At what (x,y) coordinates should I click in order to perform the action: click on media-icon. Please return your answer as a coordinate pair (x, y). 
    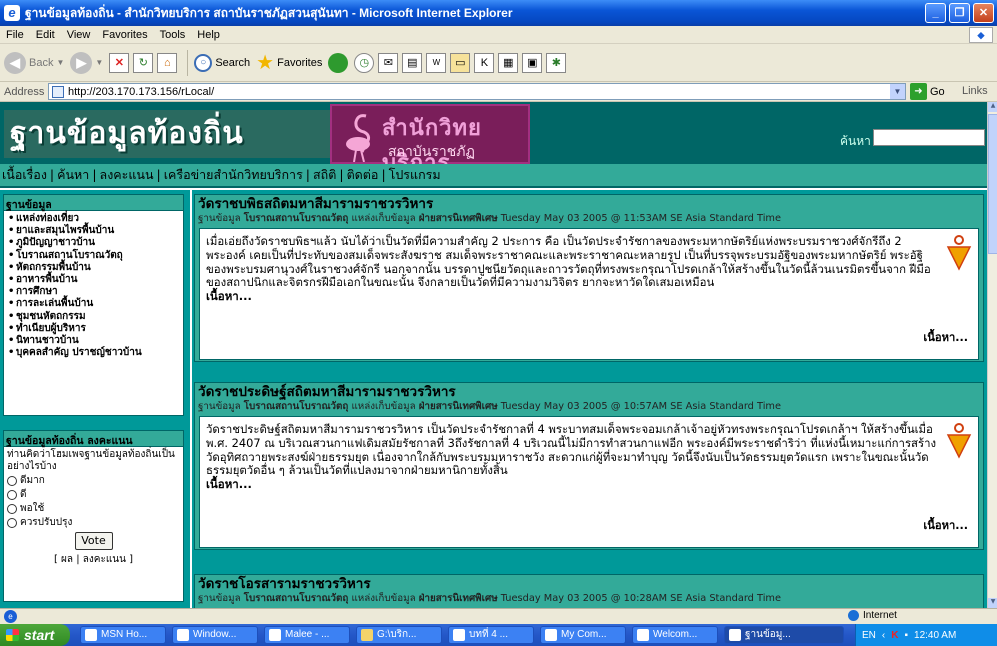
    Looking at the image, I should click on (338, 62).